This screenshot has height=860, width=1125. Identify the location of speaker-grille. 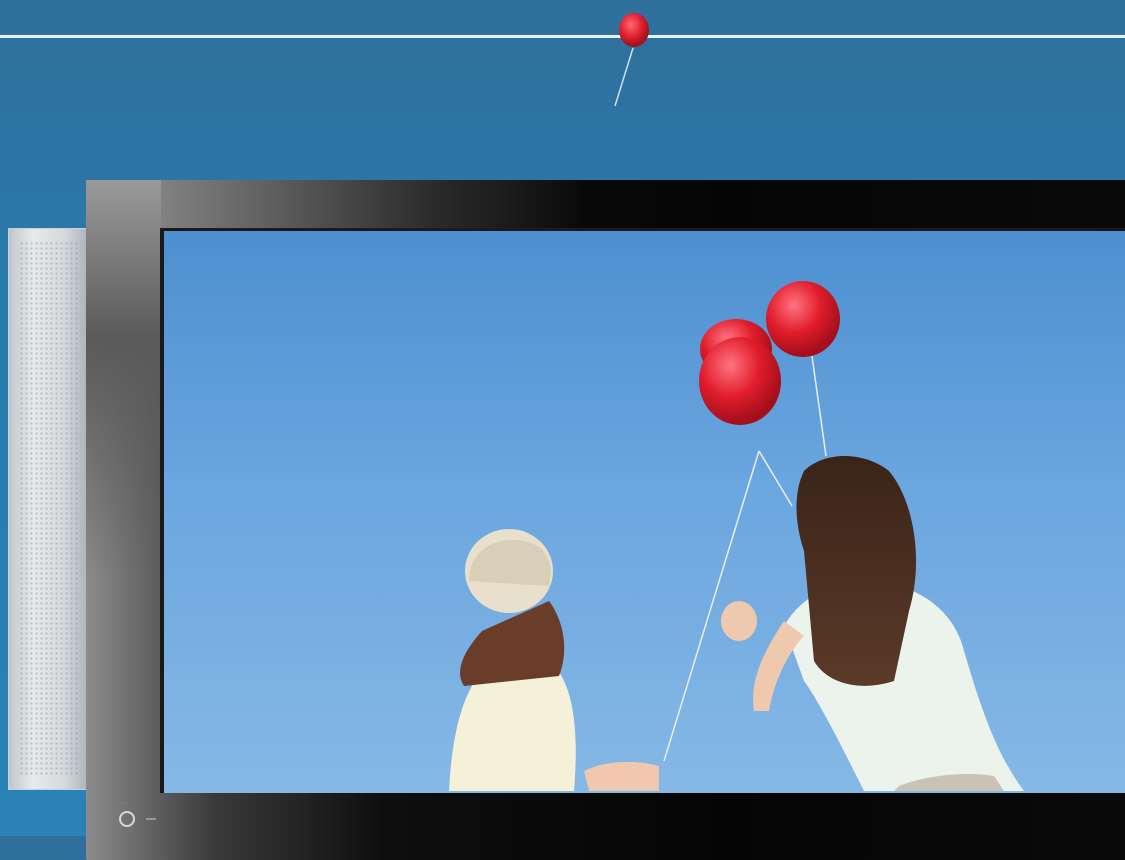
(50, 509).